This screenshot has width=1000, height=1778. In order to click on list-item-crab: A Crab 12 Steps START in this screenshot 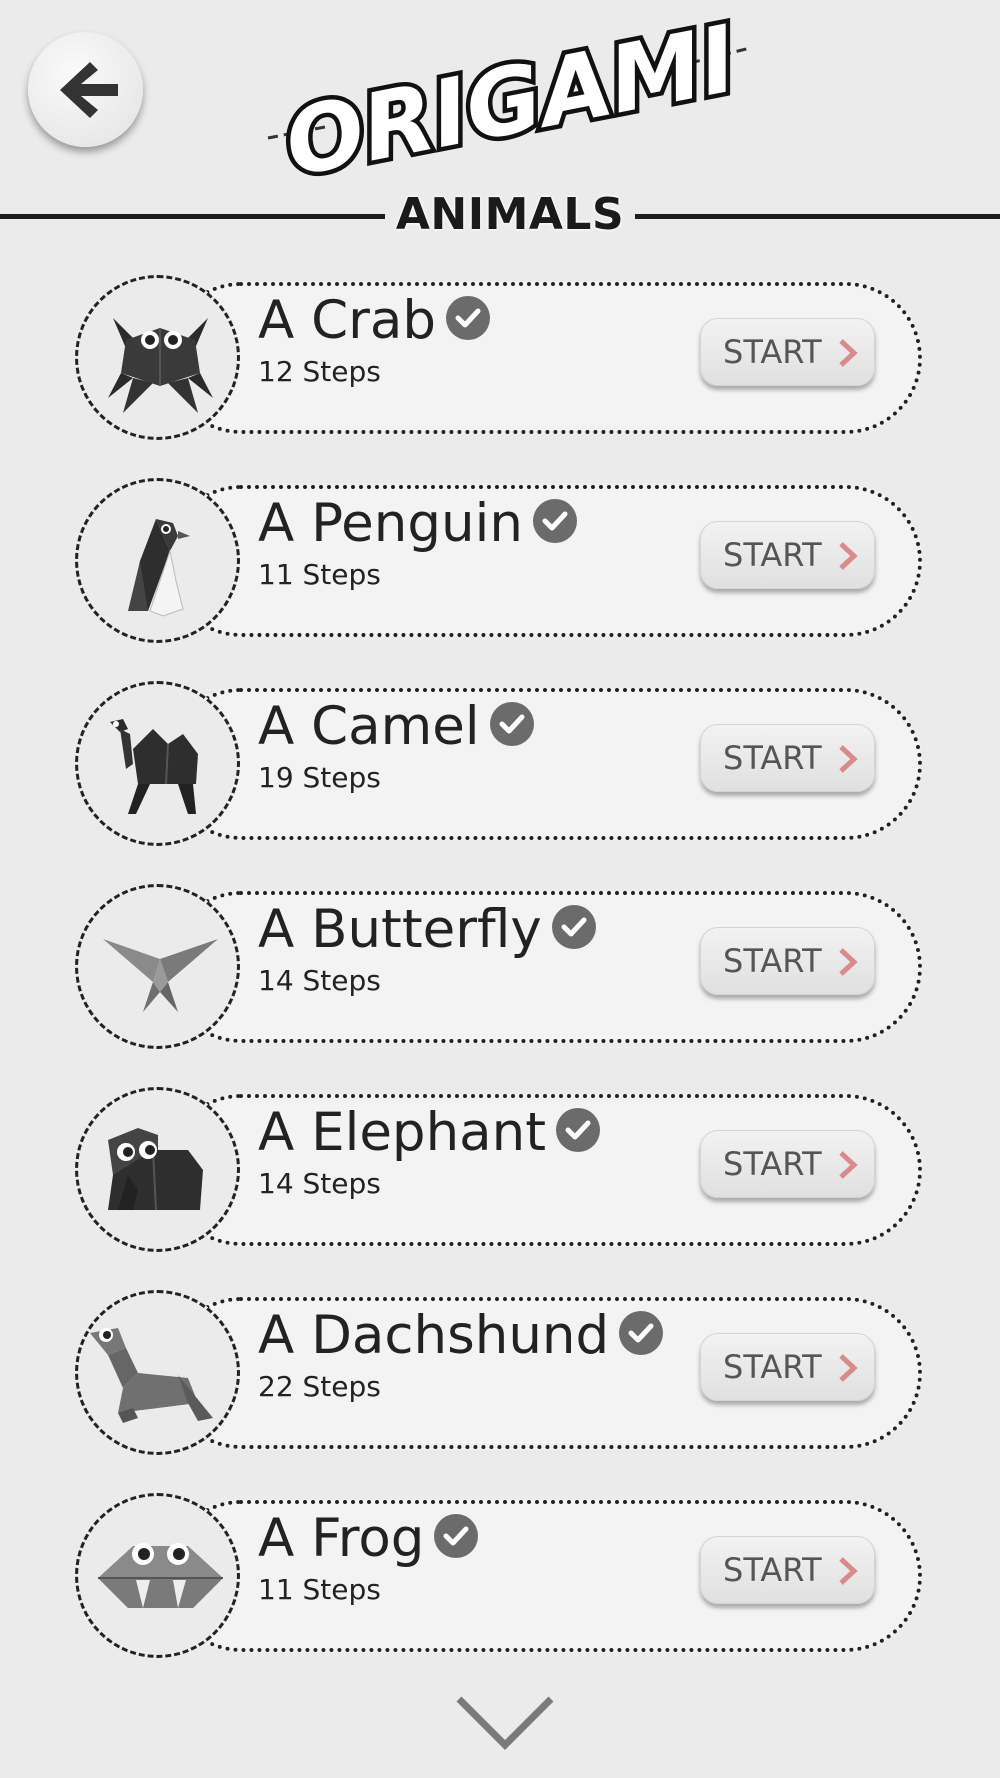, I will do `click(505, 357)`.